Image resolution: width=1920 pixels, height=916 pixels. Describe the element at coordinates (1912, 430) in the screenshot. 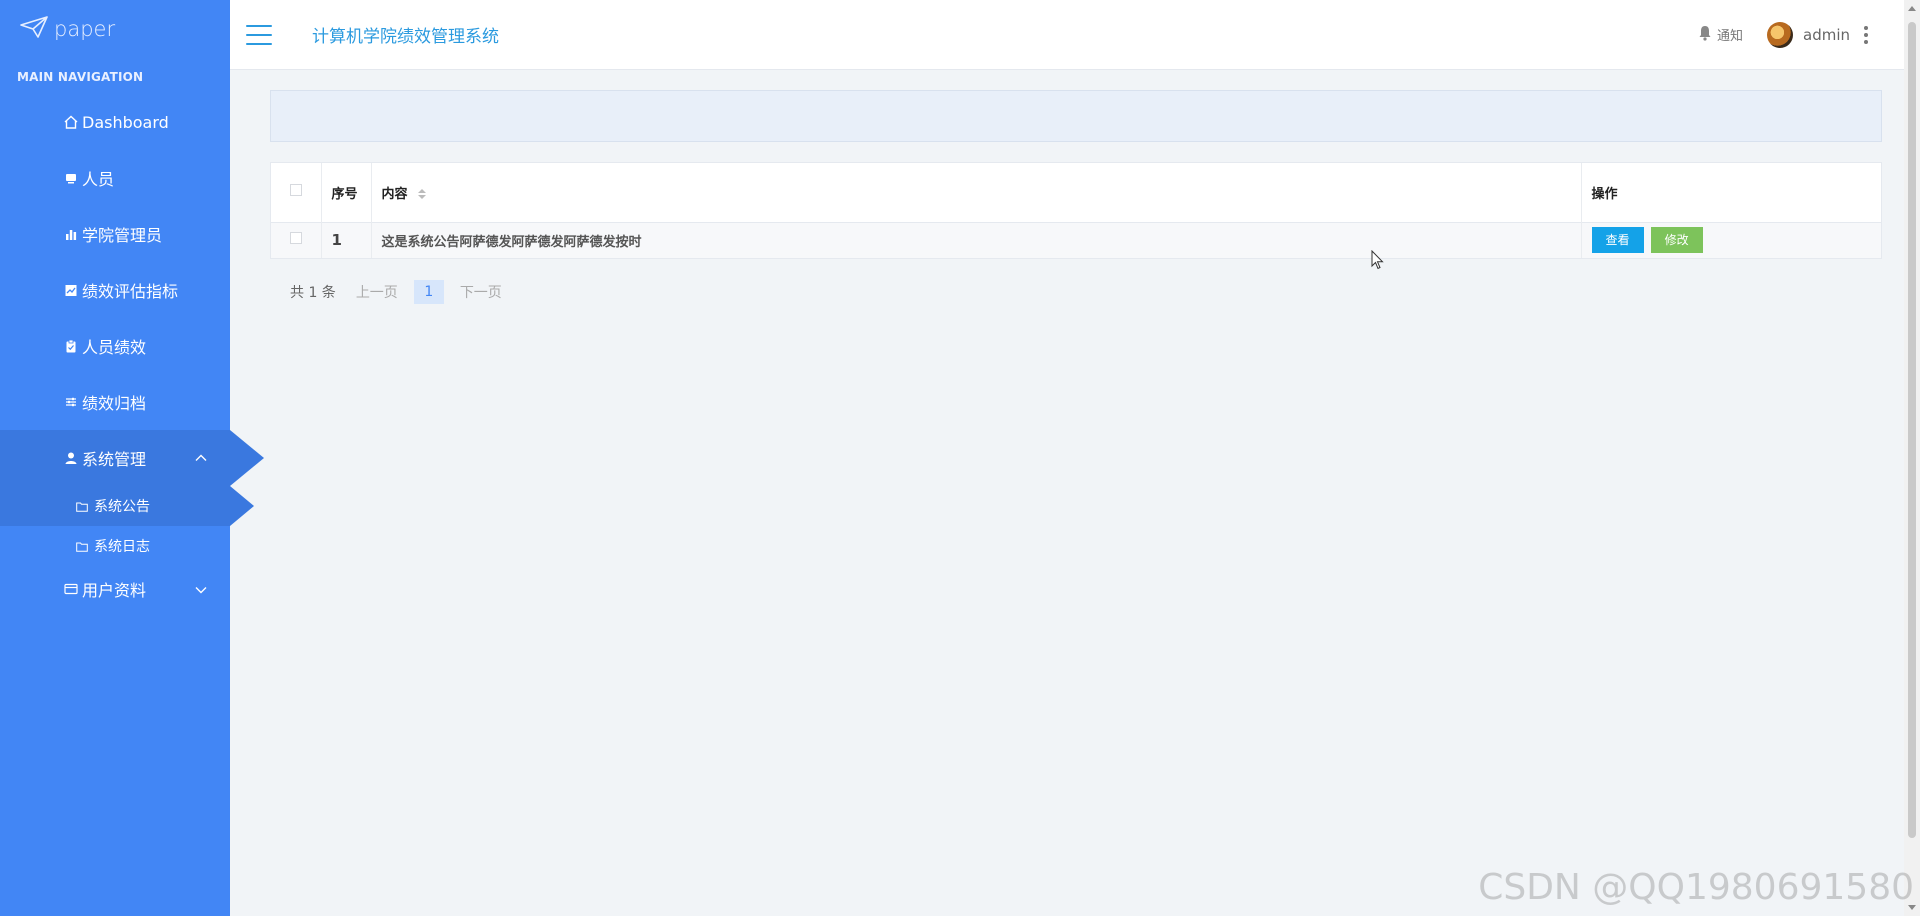

I see `scrollbar-thumb` at that location.